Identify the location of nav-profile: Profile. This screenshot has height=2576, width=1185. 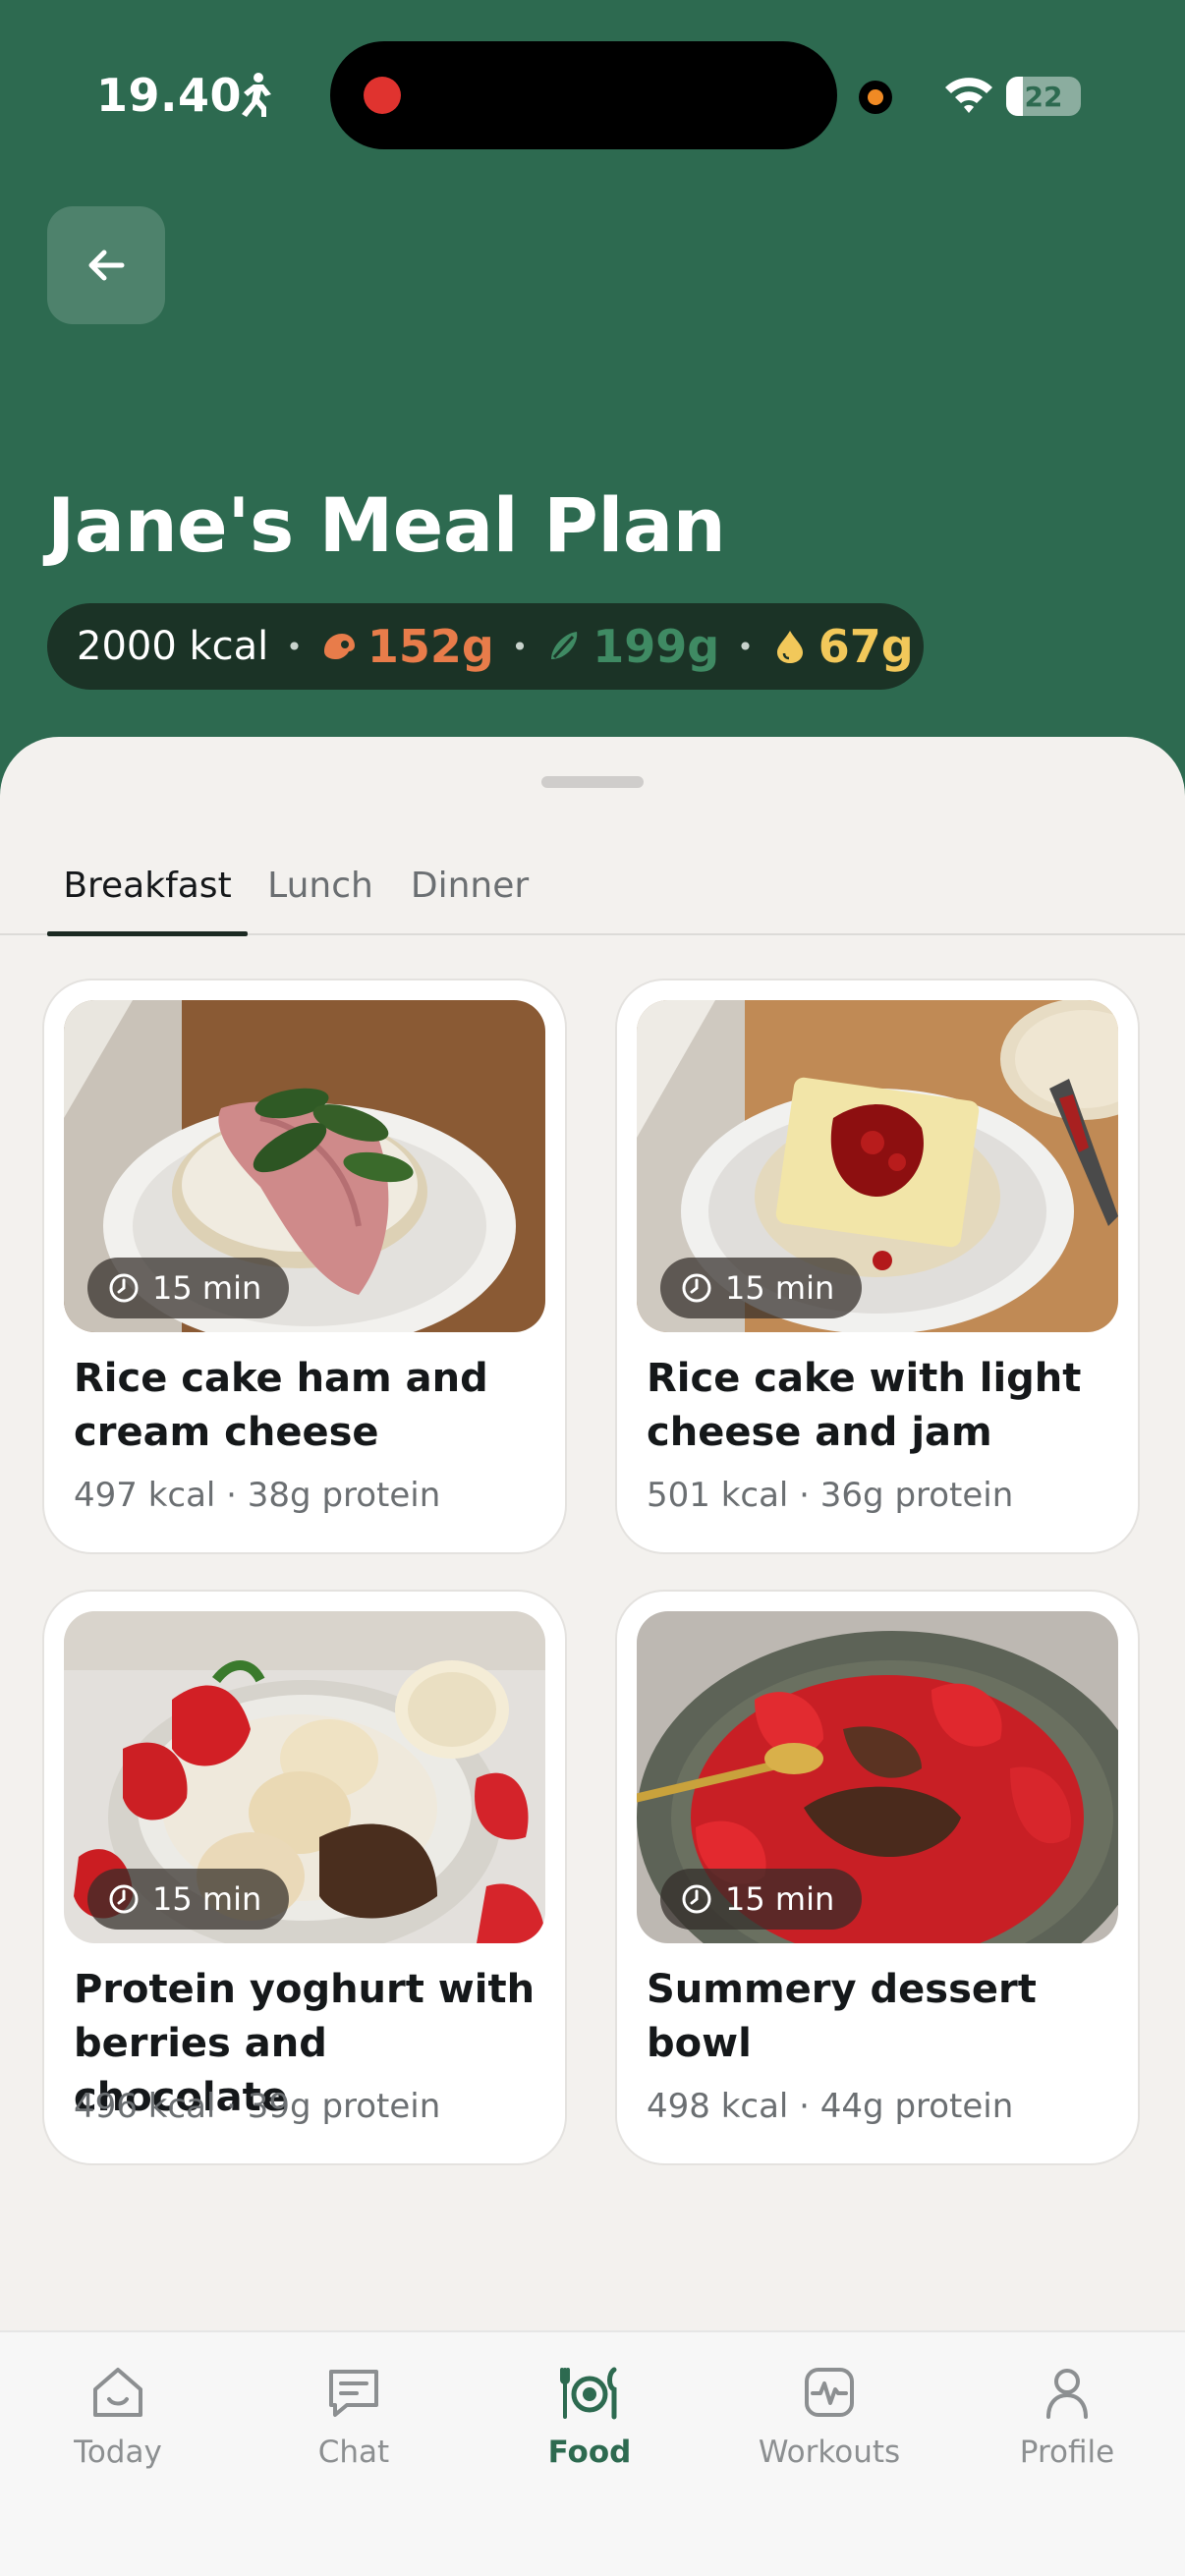
(1067, 2421).